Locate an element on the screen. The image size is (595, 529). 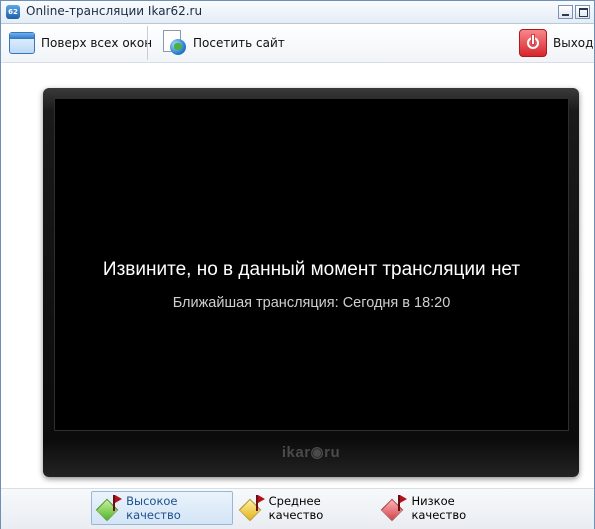
minimize-icon is located at coordinates (565, 15).